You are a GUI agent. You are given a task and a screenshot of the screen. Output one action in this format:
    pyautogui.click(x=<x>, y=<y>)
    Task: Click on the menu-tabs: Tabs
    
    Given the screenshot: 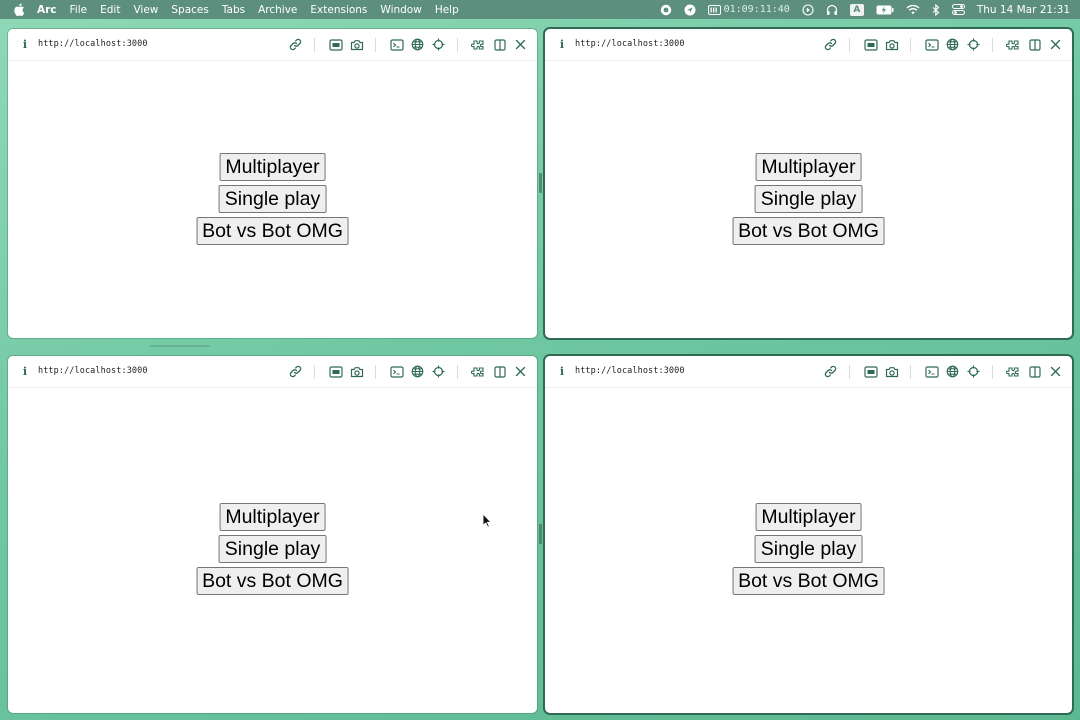 What is the action you would take?
    pyautogui.click(x=233, y=10)
    